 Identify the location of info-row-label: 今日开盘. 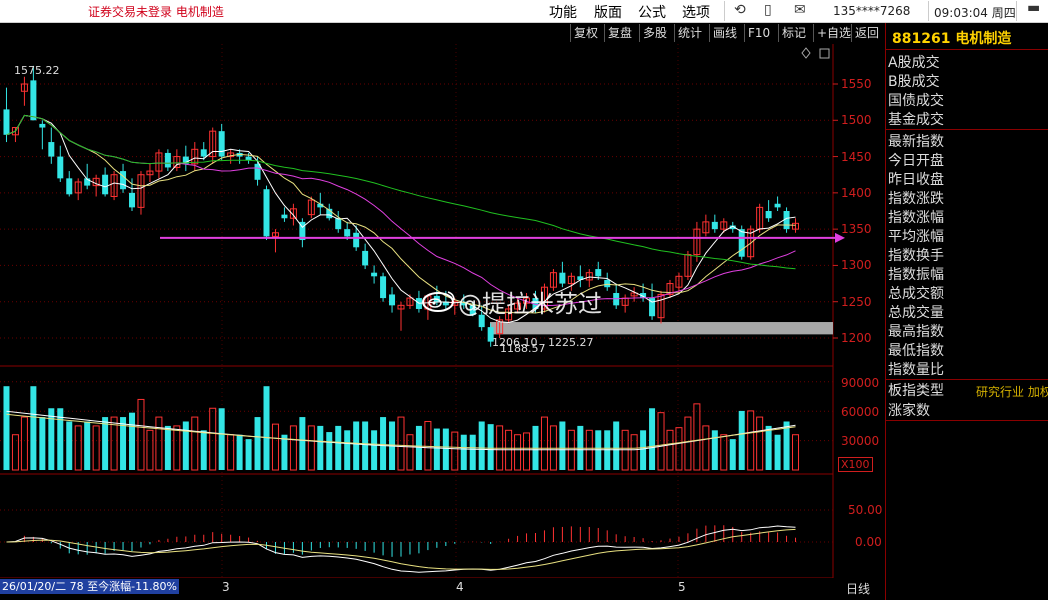
(916, 161).